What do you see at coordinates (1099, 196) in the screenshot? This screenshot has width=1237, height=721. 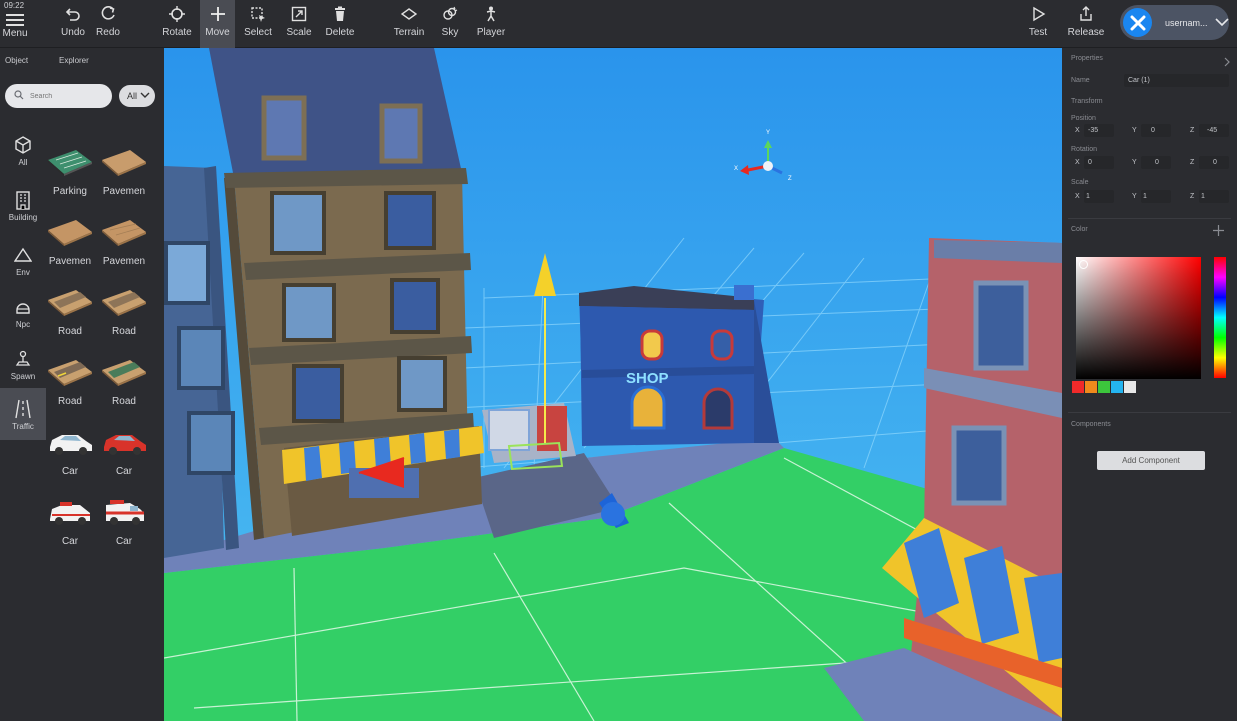 I see `scale-x-field: 1` at bounding box center [1099, 196].